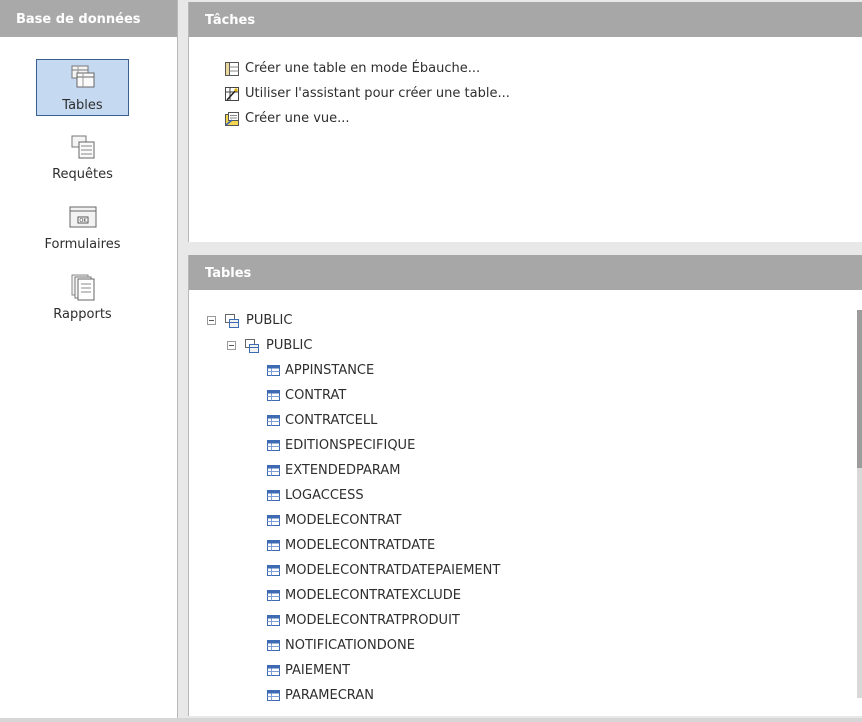 The image size is (862, 722). What do you see at coordinates (82, 76) in the screenshot?
I see `tables-icon` at bounding box center [82, 76].